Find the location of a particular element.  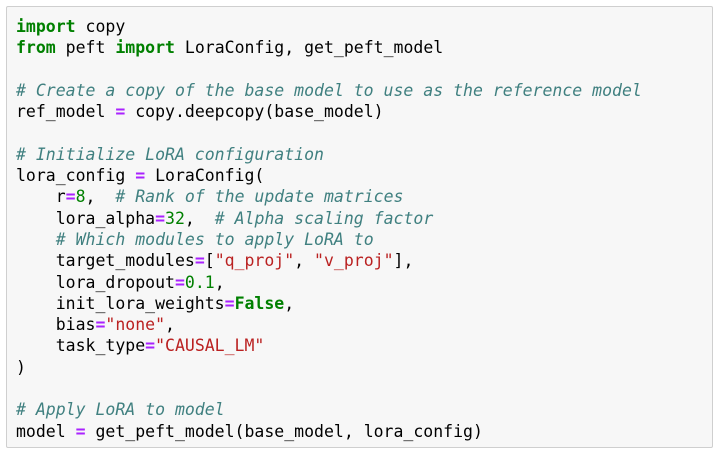

code-token: init_lora_weights is located at coordinates (120, 303).